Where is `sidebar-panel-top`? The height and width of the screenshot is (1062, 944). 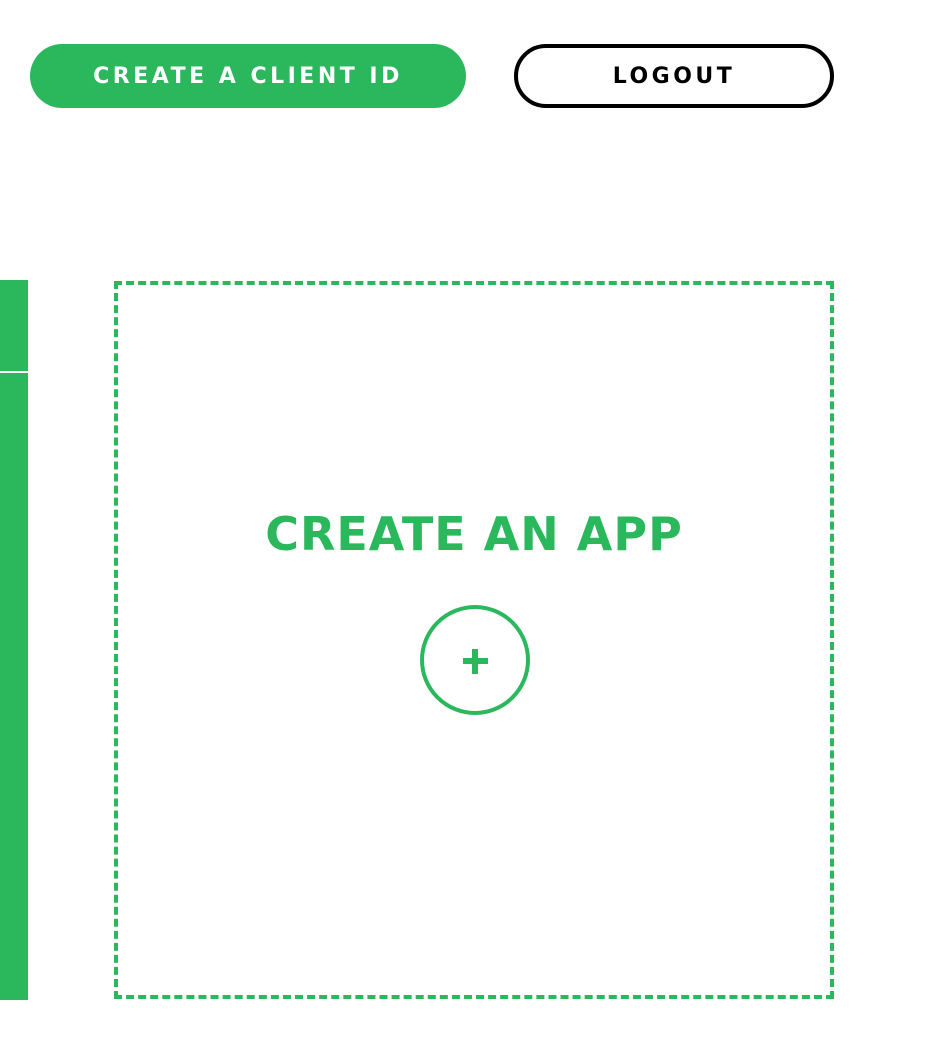
sidebar-panel-top is located at coordinates (14, 325).